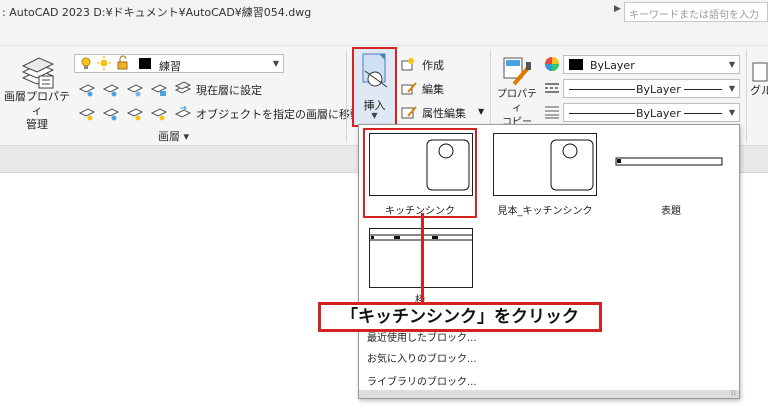 The image size is (768, 413). I want to click on block-name: 表題, so click(671, 211).